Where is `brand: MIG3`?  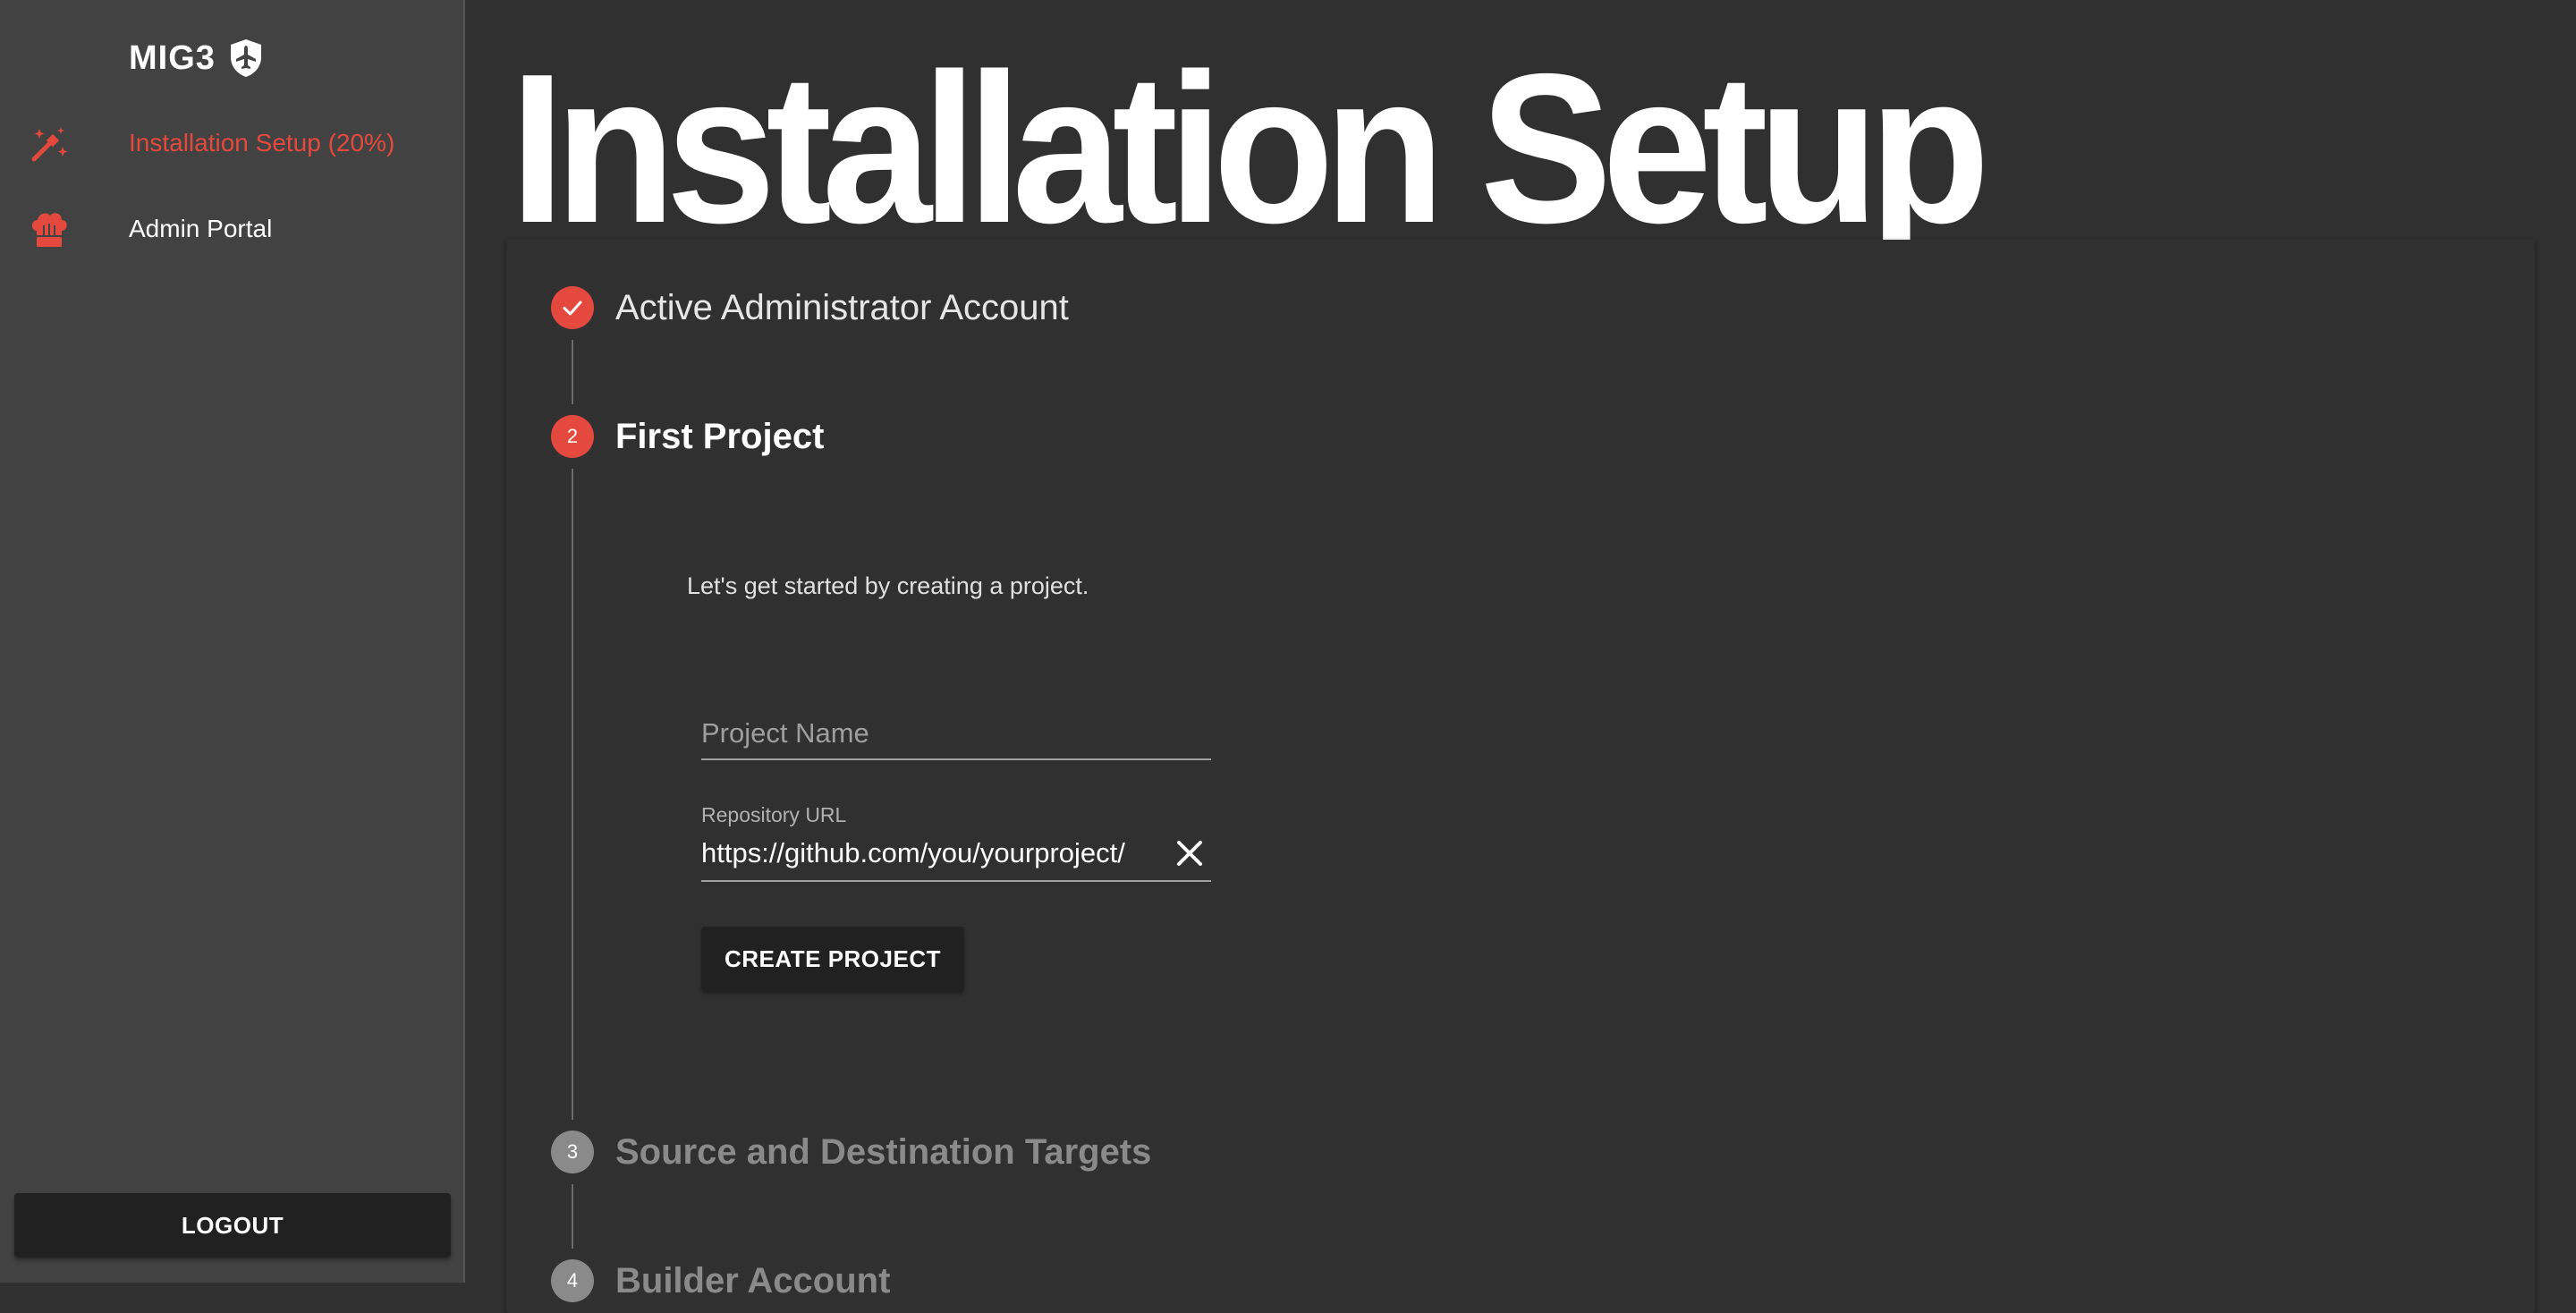 brand: MIG3 is located at coordinates (196, 58).